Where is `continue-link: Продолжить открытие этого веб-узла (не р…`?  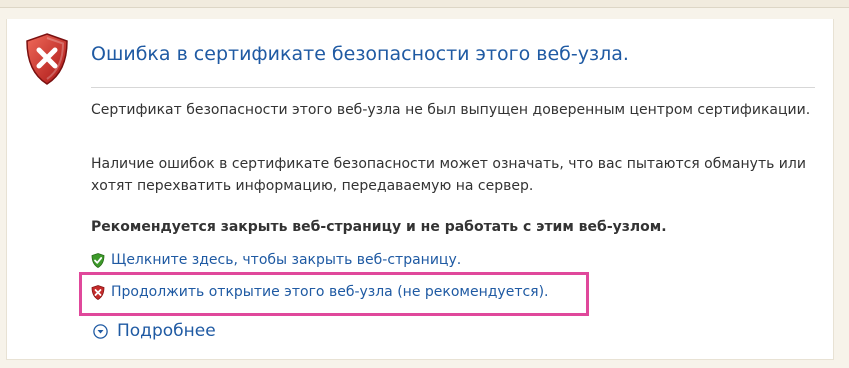
continue-link: Продолжить открытие этого веб-узла (не р… is located at coordinates (330, 292).